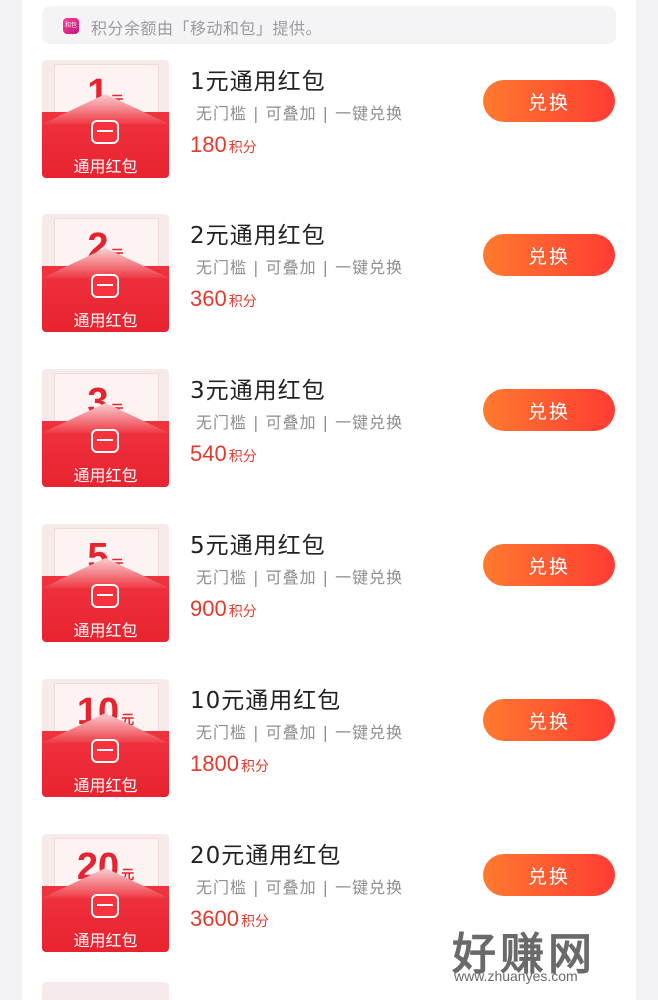 The height and width of the screenshot is (1000, 658). What do you see at coordinates (329, 25) in the screenshot?
I see `balance-notice: 和包 积分余额由「移动和包」提供。` at bounding box center [329, 25].